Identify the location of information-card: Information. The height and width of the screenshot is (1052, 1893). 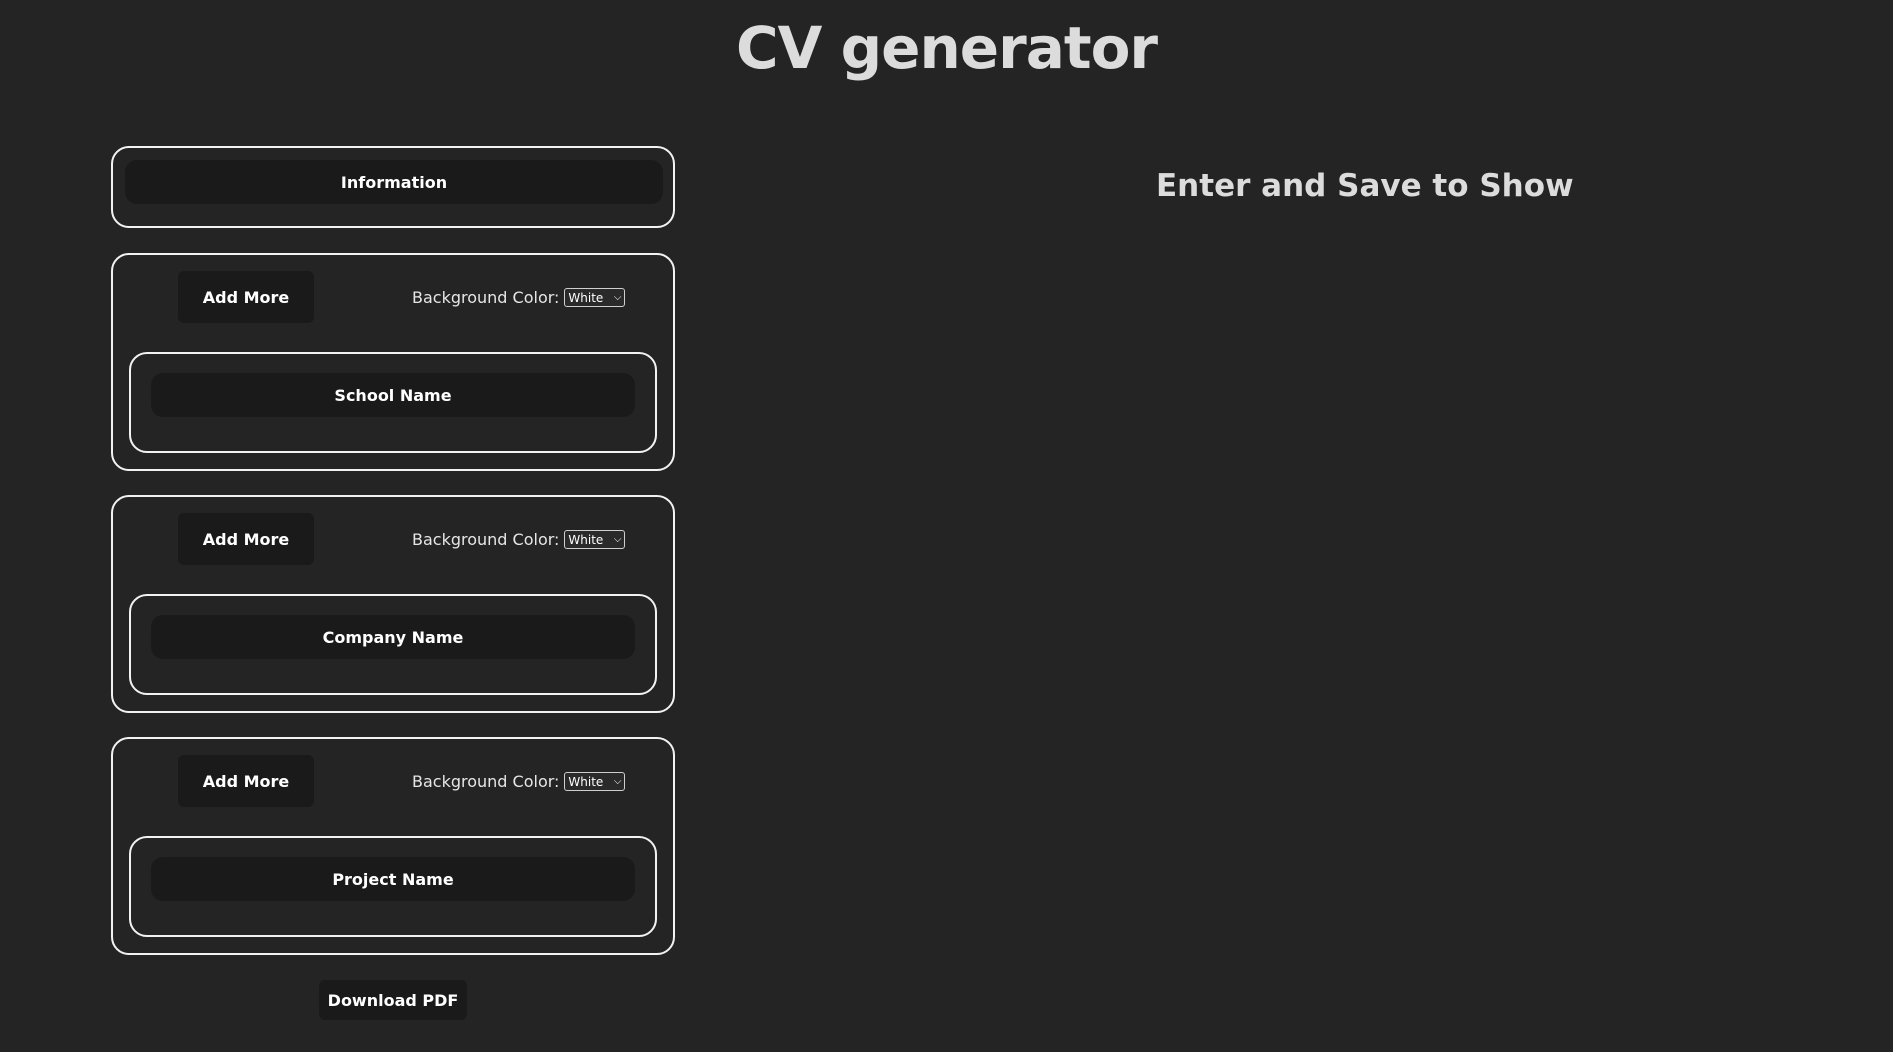
(393, 187).